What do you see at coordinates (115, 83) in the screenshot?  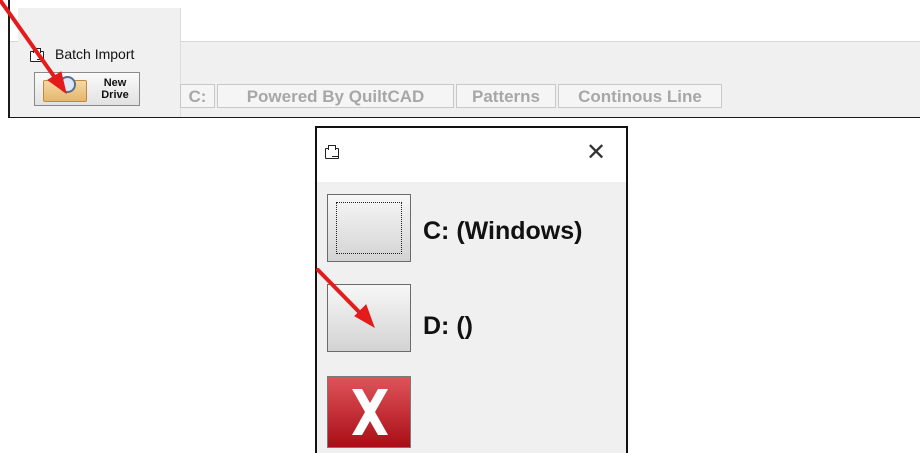 I see `new-drive-label-line1: New` at bounding box center [115, 83].